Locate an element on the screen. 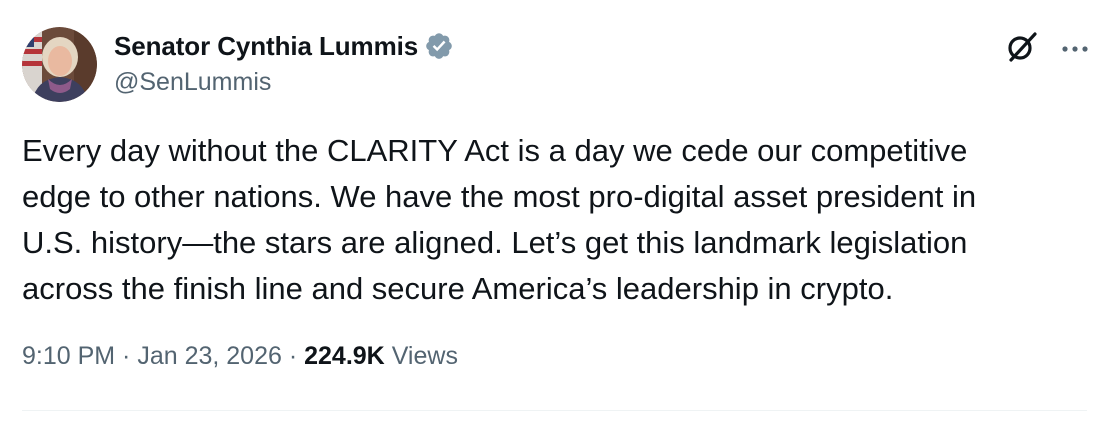 The width and height of the screenshot is (1119, 422). author-block: Senator Cynthia Lummis @SenLummis is located at coordinates (284, 62).